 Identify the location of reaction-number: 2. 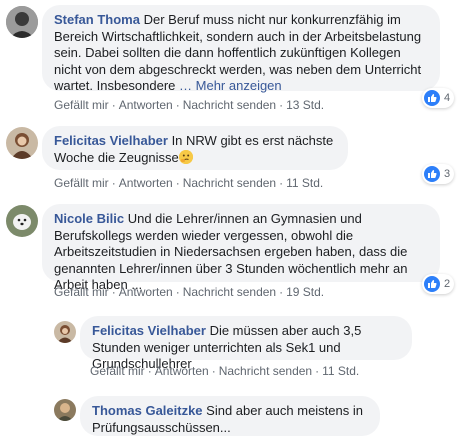
(447, 284).